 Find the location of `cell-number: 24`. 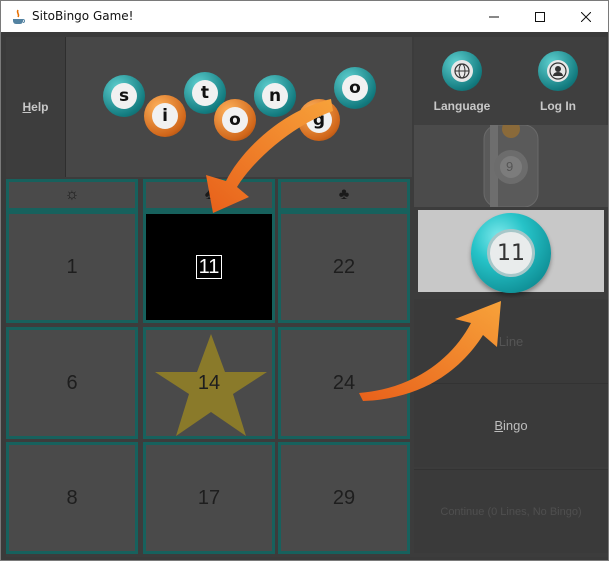

cell-number: 24 is located at coordinates (344, 382).